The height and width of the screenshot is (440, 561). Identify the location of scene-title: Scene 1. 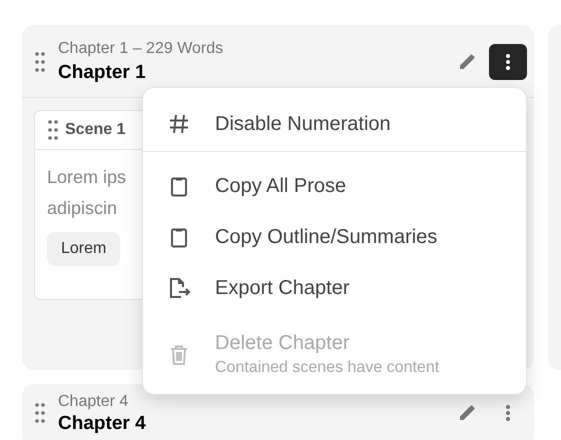
(95, 130).